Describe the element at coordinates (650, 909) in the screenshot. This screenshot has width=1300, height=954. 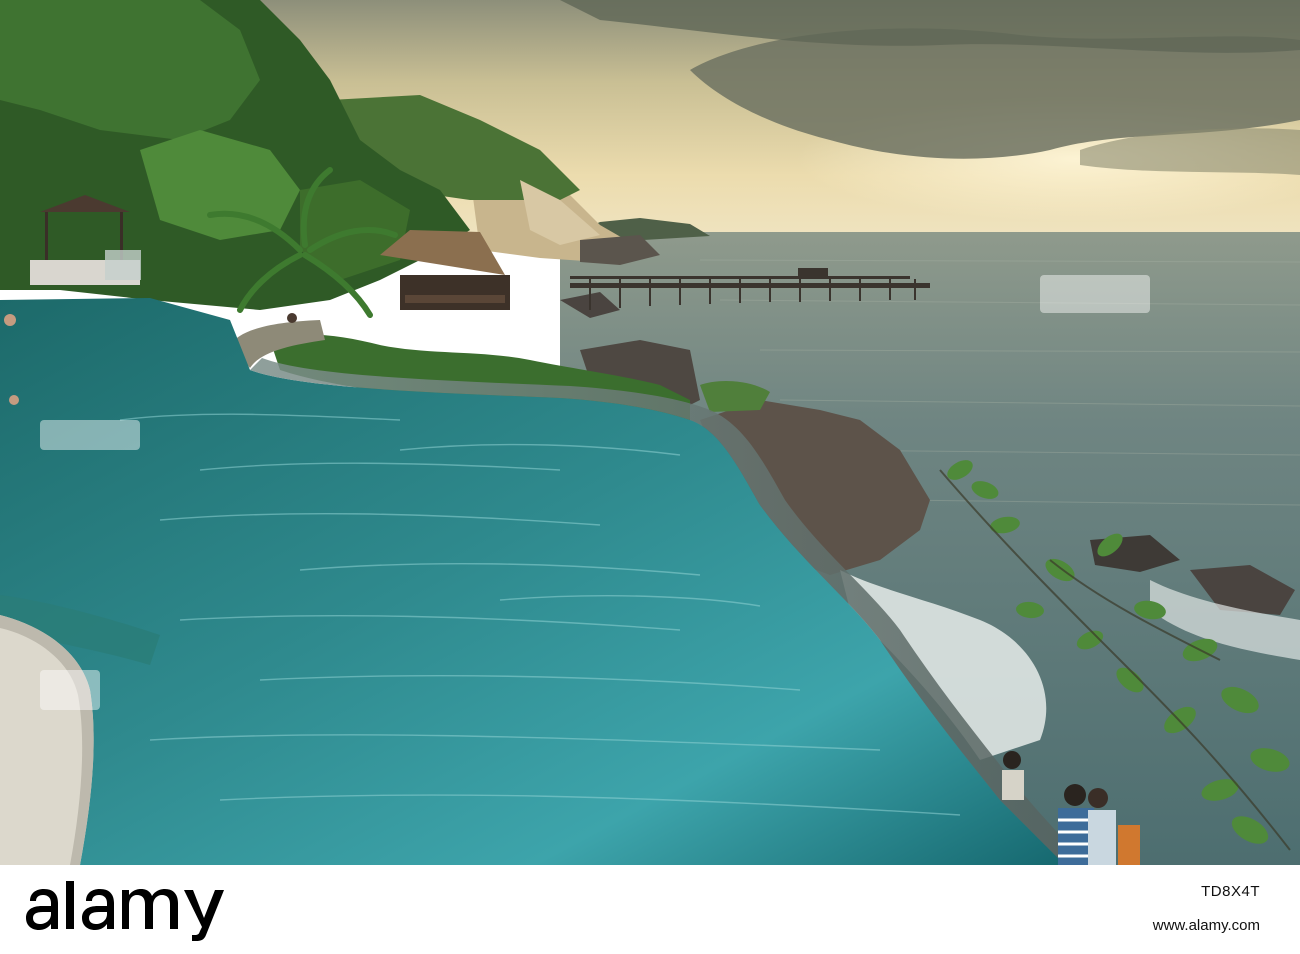
I see `stock-footer: TD8X4T www.alamy.com` at that location.